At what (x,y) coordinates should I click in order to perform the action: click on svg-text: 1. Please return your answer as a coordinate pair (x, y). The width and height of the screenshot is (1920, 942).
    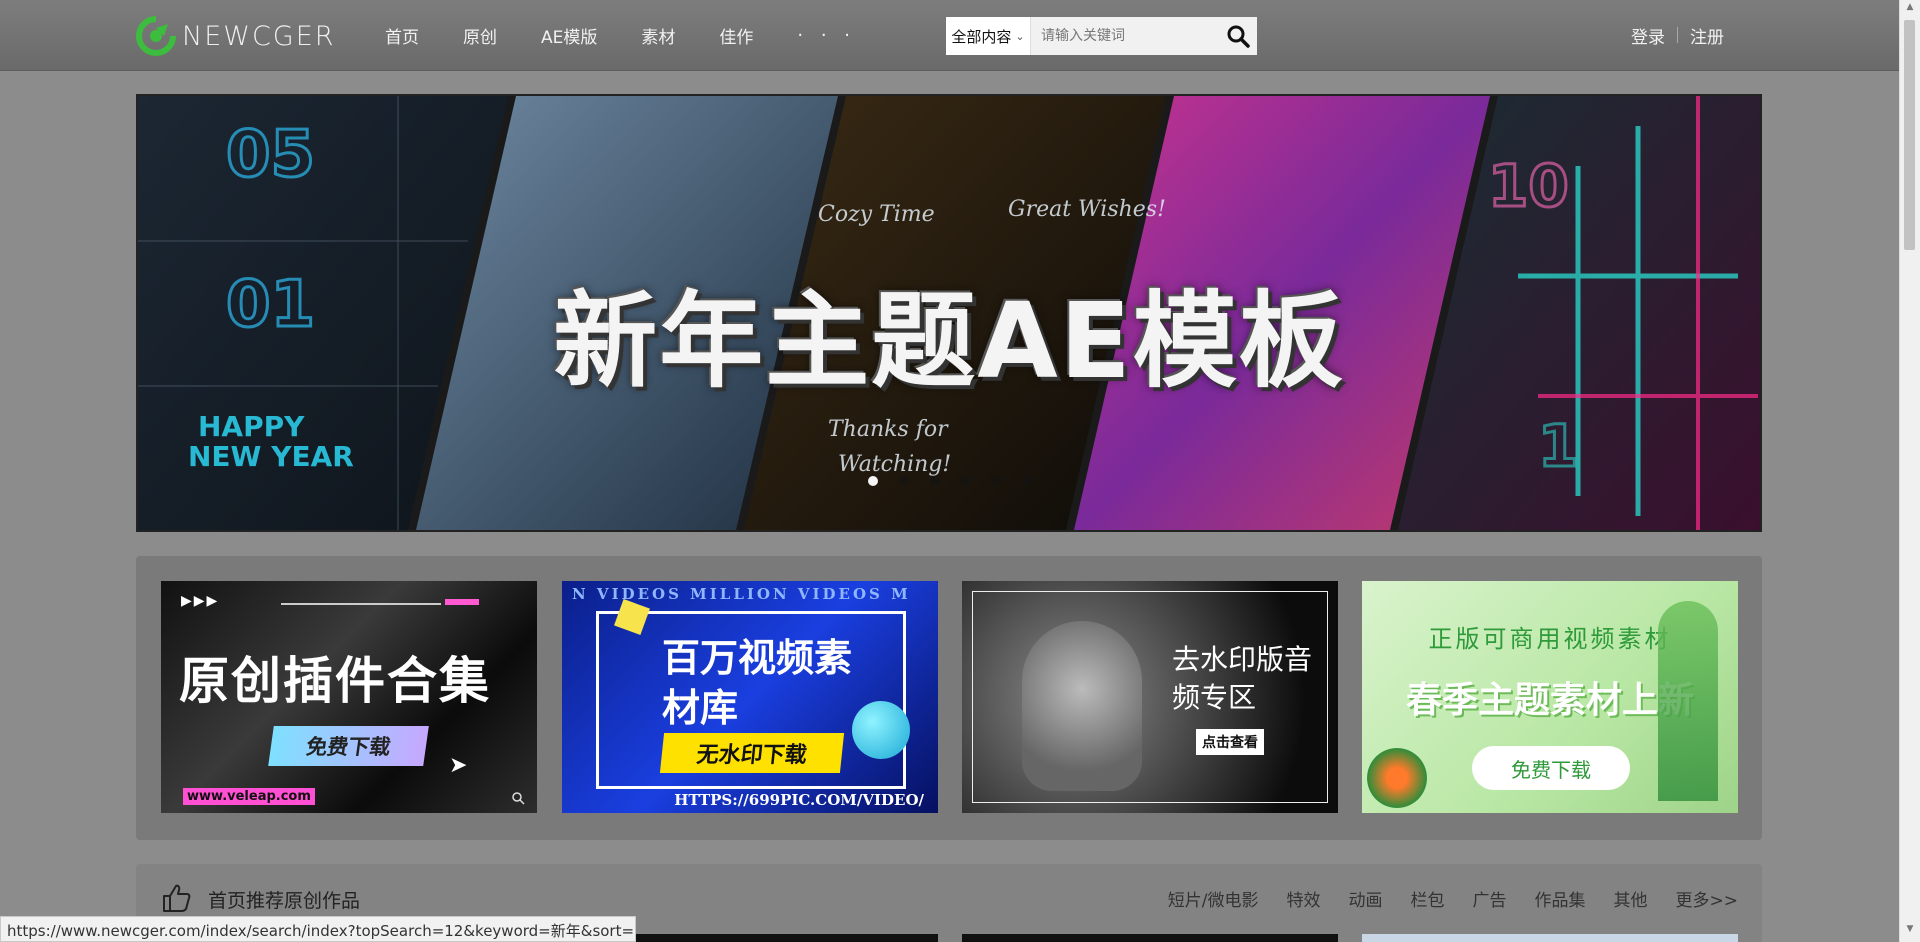
    Looking at the image, I should click on (1558, 446).